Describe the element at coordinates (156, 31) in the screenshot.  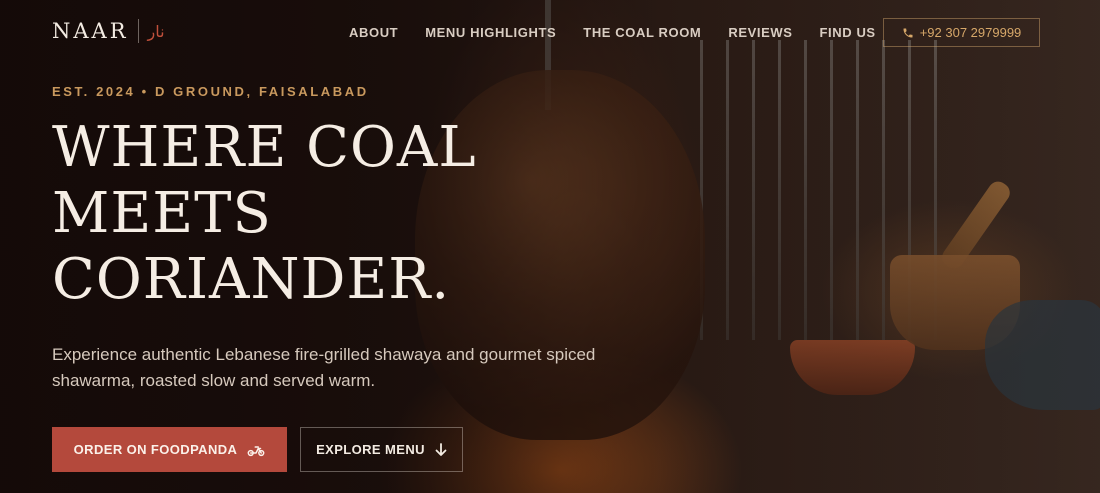
I see `logo-arabic-text: نار` at that location.